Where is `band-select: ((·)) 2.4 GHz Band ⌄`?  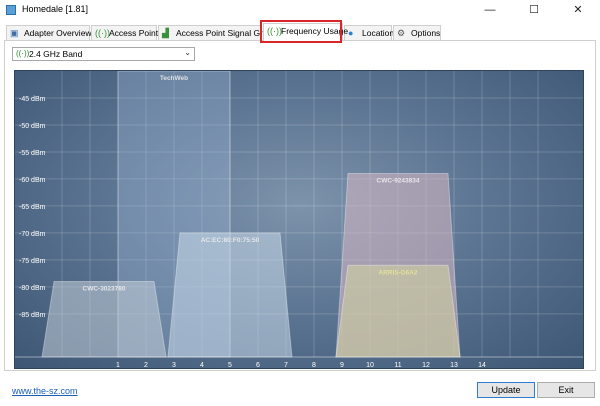 band-select: ((·)) 2.4 GHz Band ⌄ is located at coordinates (103, 54).